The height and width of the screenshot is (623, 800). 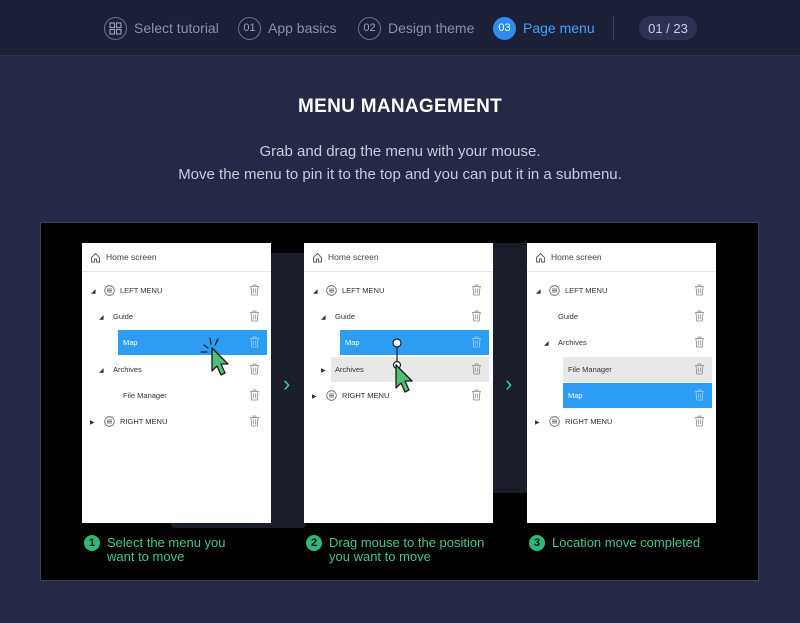 I want to click on step-number-badge: 3, so click(x=537, y=543).